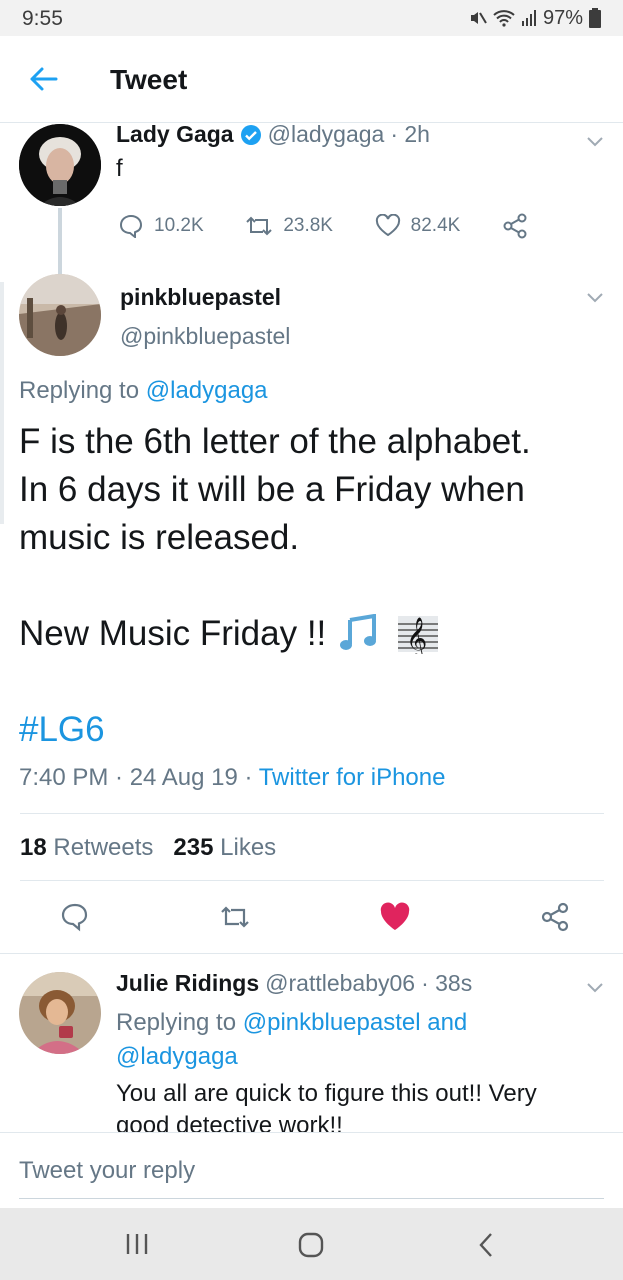  Describe the element at coordinates (250, 134) in the screenshot. I see `verified-icon` at that location.